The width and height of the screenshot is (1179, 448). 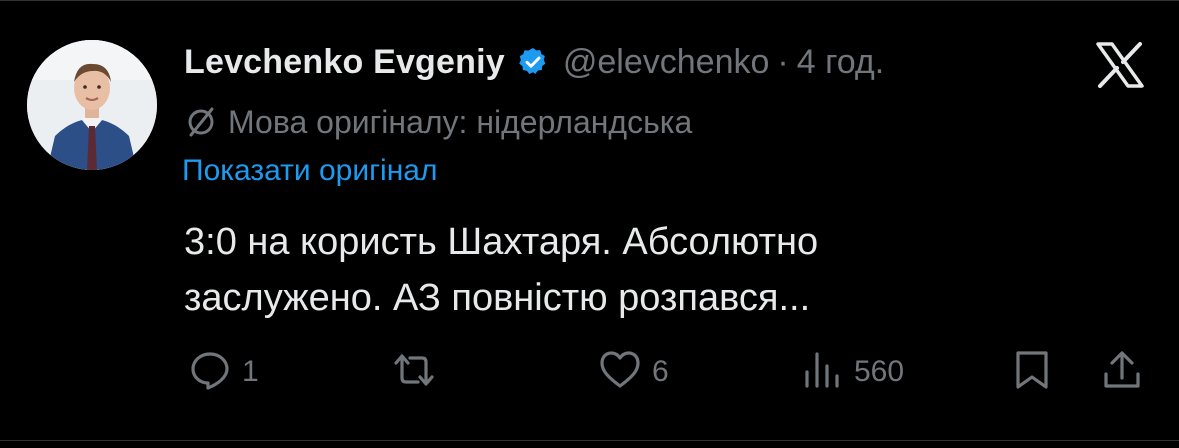 What do you see at coordinates (660, 371) in the screenshot?
I see `like-count: 6` at bounding box center [660, 371].